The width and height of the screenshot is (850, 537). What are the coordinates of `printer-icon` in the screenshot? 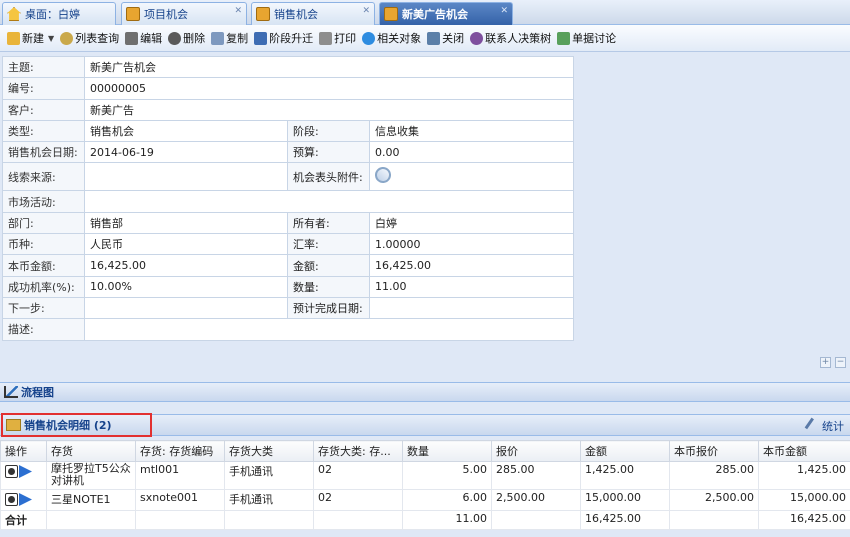 It's located at (326, 38).